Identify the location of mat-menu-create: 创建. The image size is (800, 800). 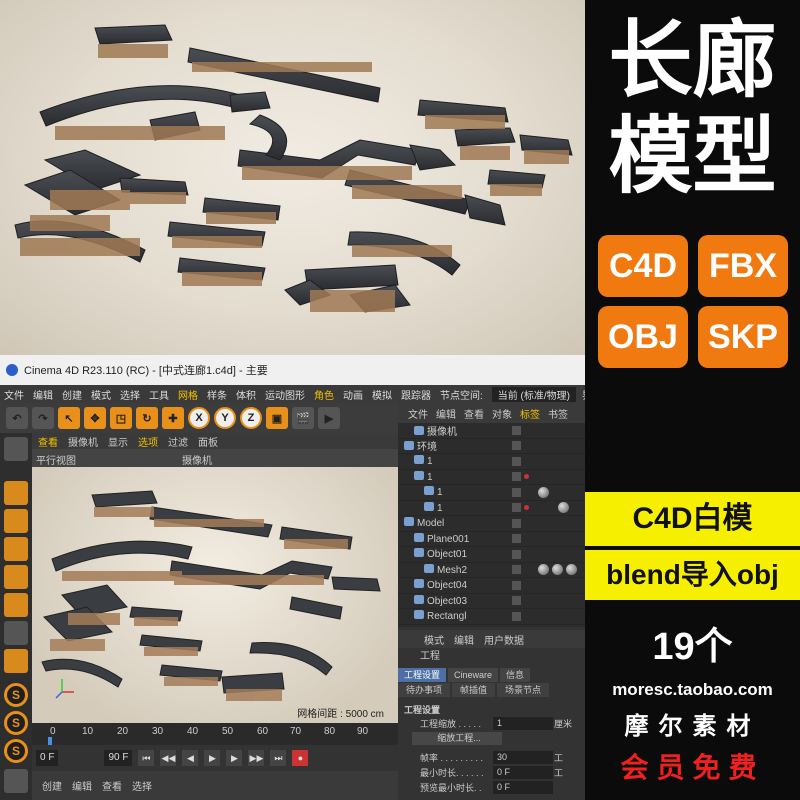
(52, 785).